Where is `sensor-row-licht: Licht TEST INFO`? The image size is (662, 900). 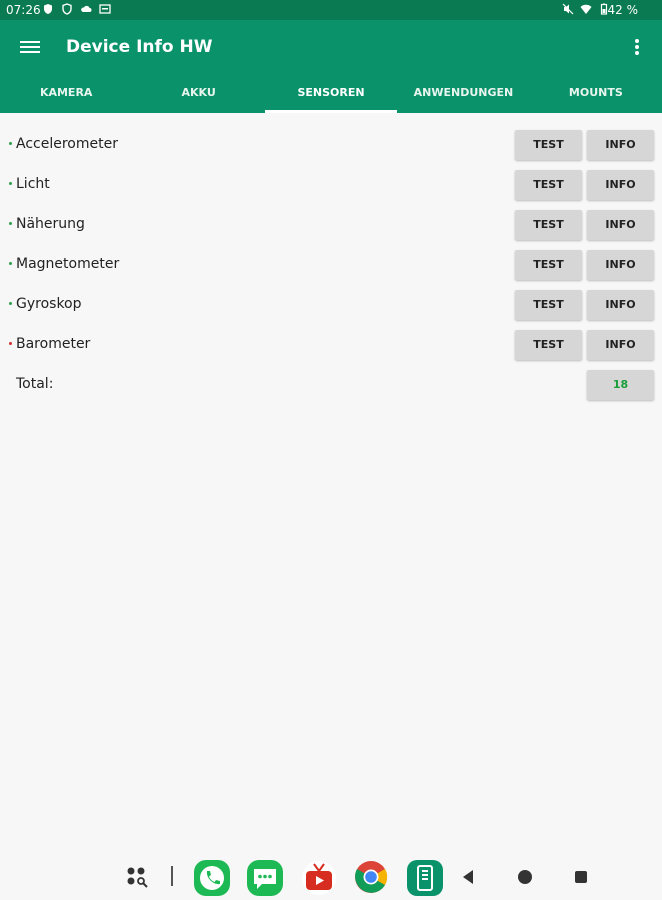 sensor-row-licht: Licht TEST INFO is located at coordinates (331, 187).